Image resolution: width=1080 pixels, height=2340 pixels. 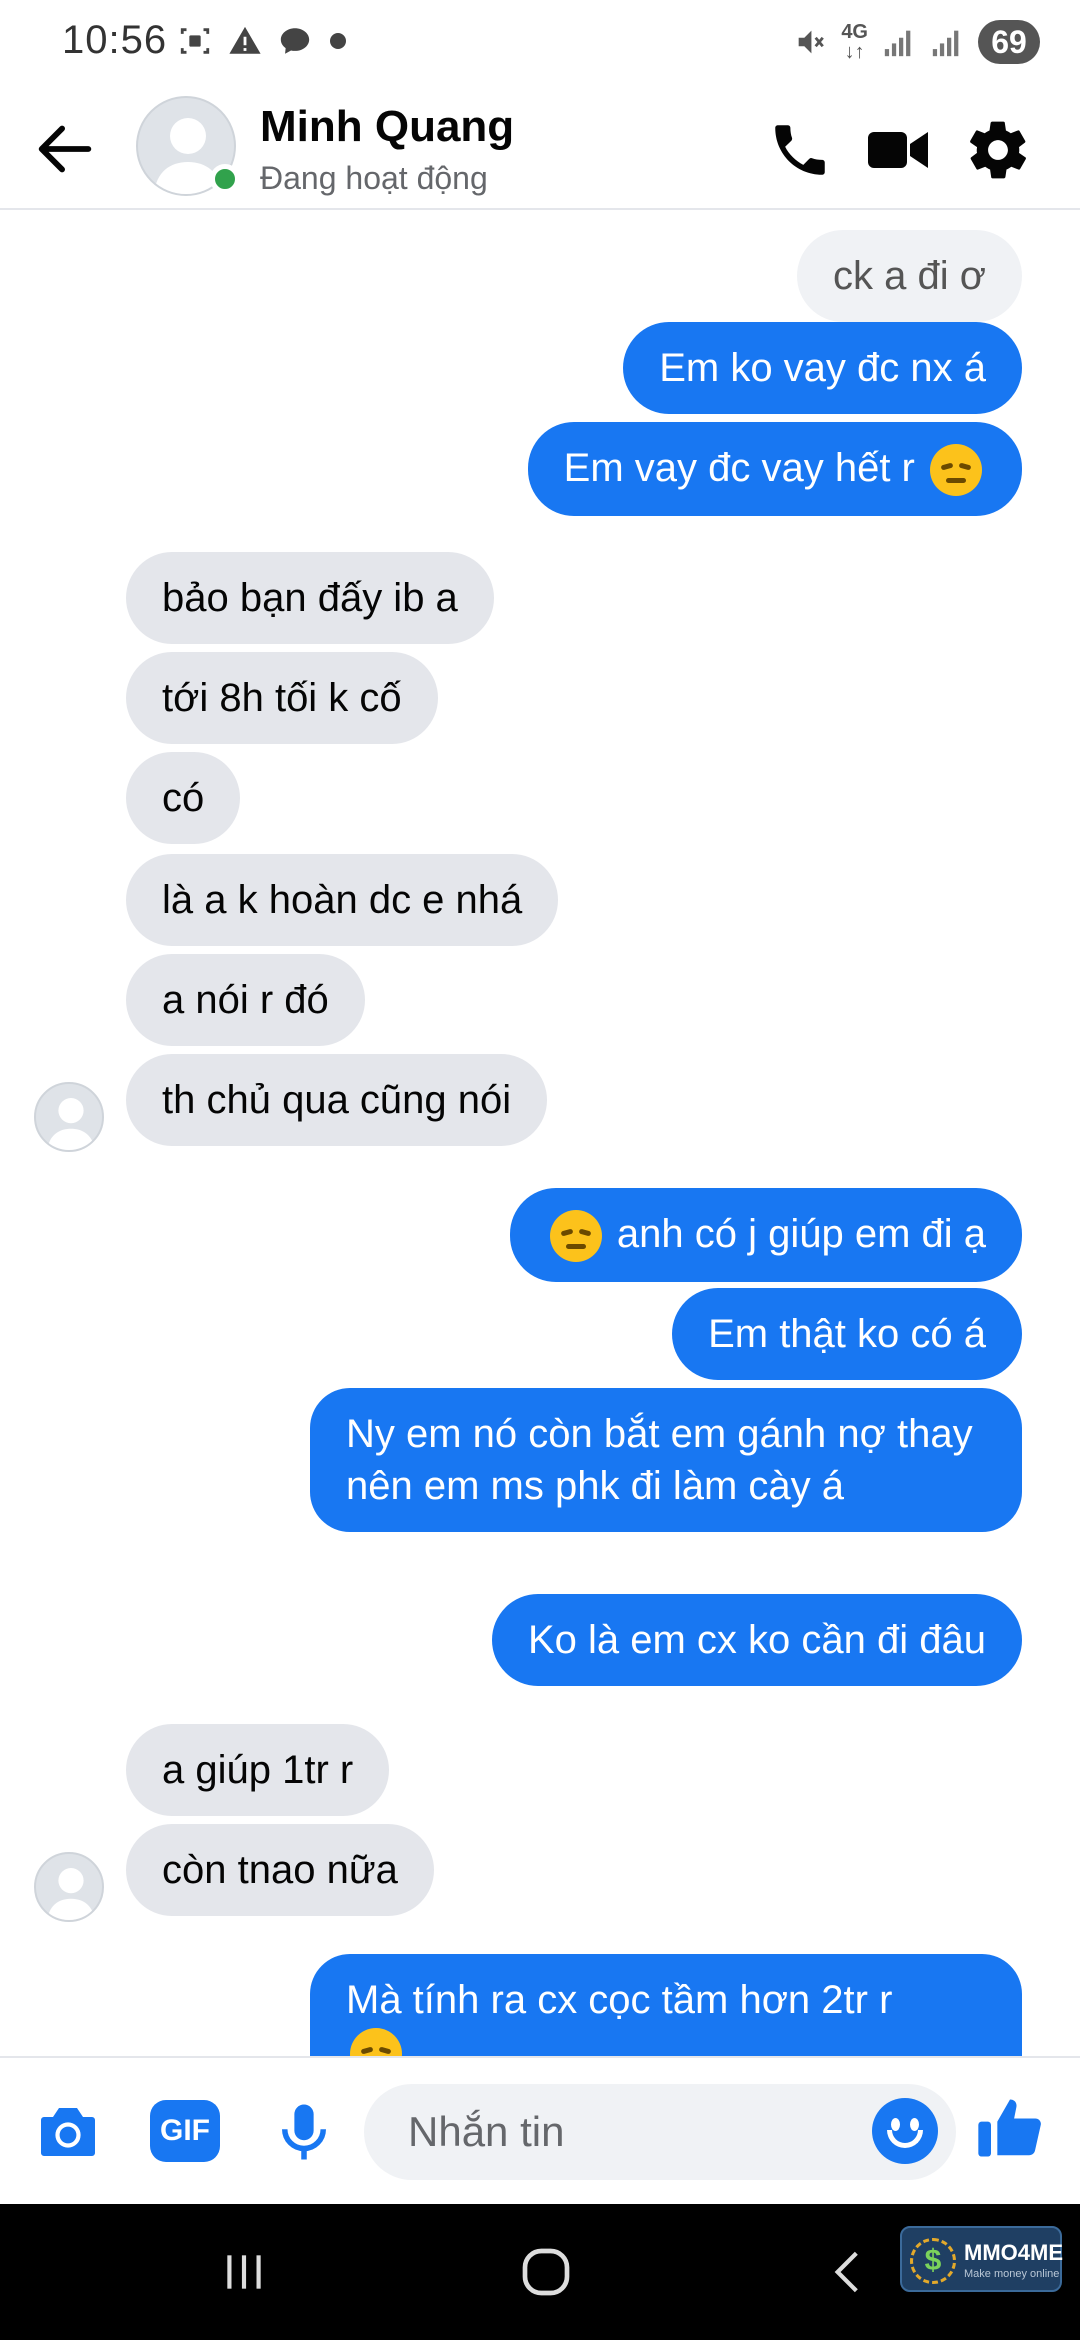 I want to click on presence-status: Đang hoạt động, so click(x=374, y=178).